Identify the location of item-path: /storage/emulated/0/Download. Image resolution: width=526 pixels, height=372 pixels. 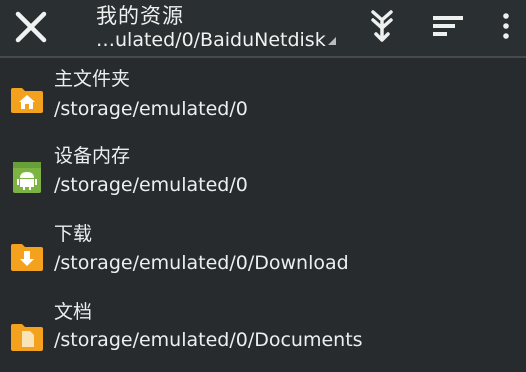
(201, 263).